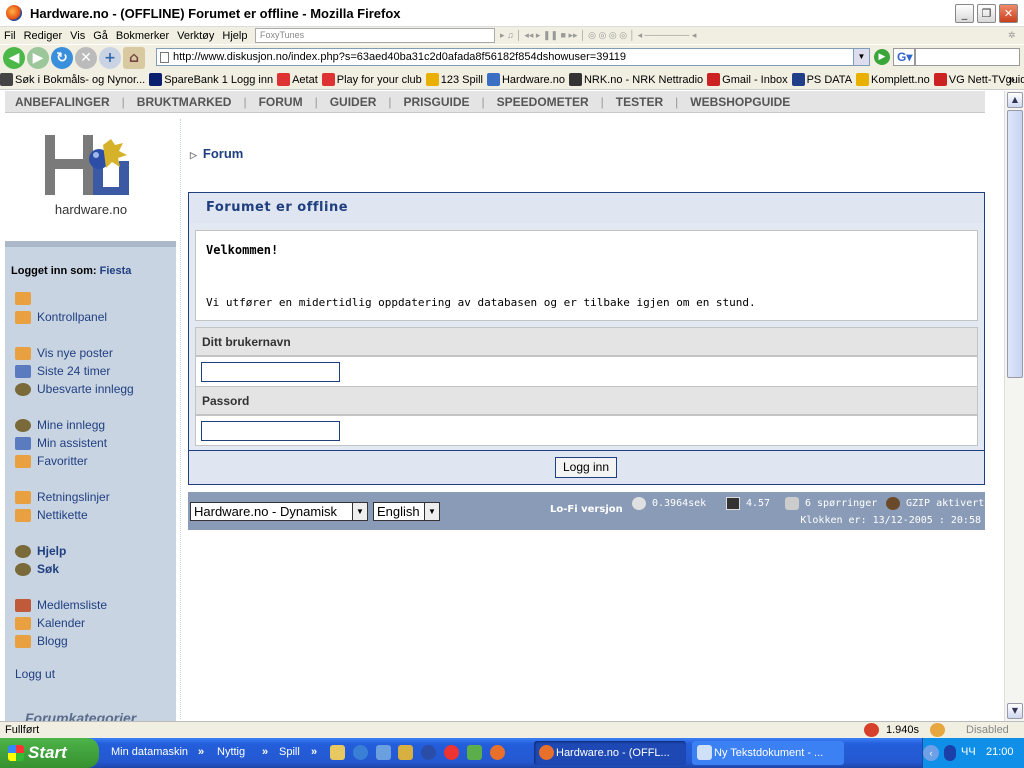 The width and height of the screenshot is (1024, 768). What do you see at coordinates (91, 180) in the screenshot?
I see `hardware-logo: hardware.no` at bounding box center [91, 180].